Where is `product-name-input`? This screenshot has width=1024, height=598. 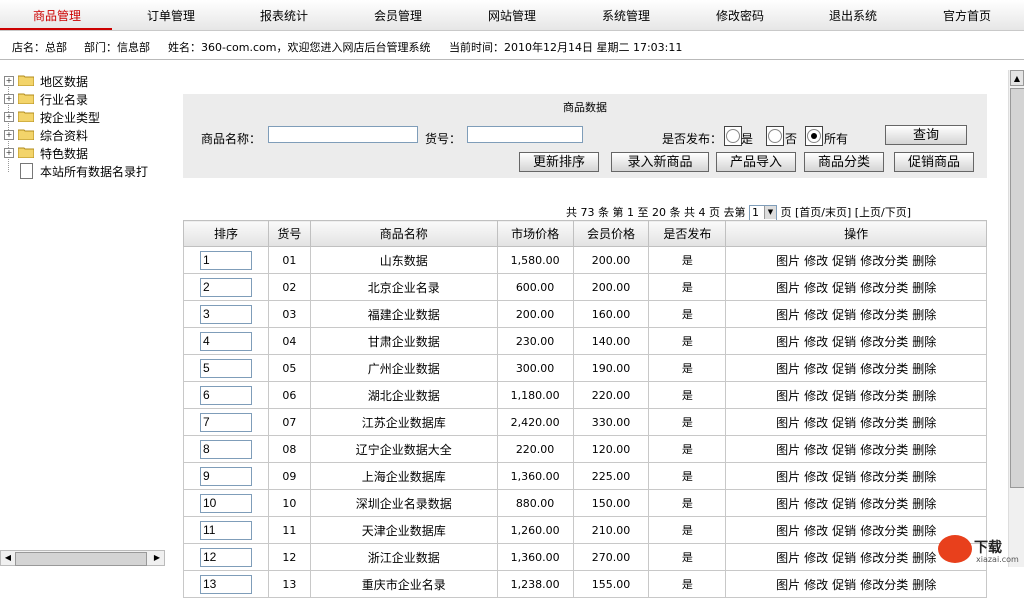 product-name-input is located at coordinates (343, 134).